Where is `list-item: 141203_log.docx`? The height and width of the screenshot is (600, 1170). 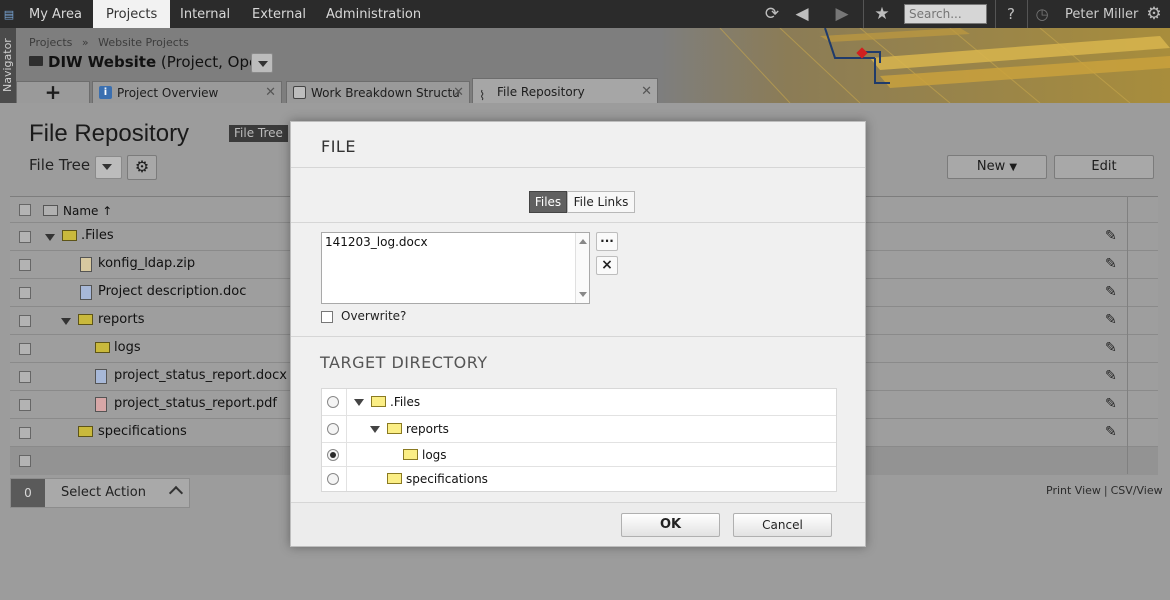
list-item: 141203_log.docx is located at coordinates (376, 242).